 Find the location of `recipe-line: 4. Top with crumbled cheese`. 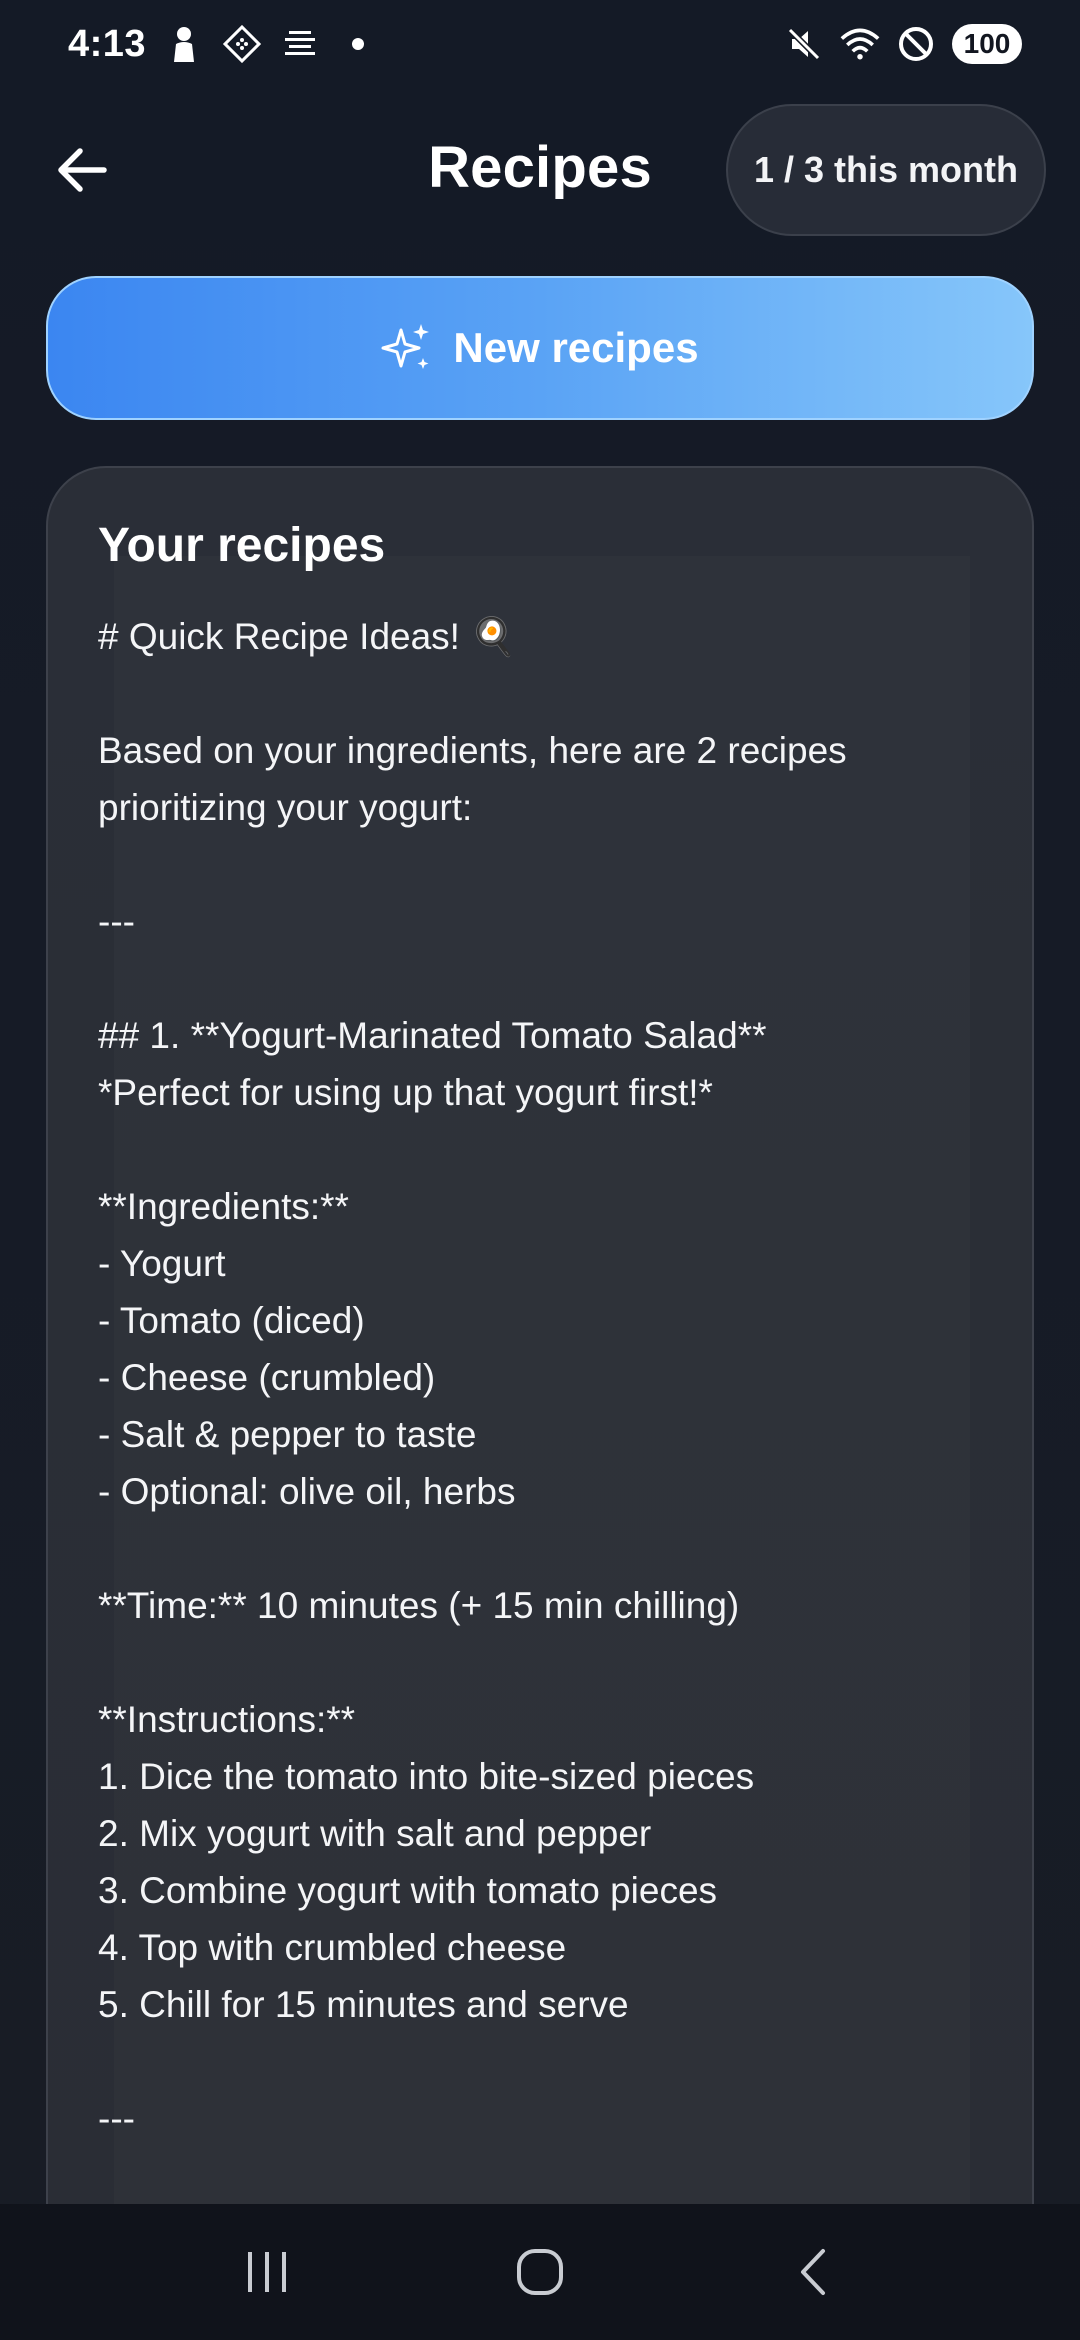

recipe-line: 4. Top with crumbled cheese is located at coordinates (332, 1947).